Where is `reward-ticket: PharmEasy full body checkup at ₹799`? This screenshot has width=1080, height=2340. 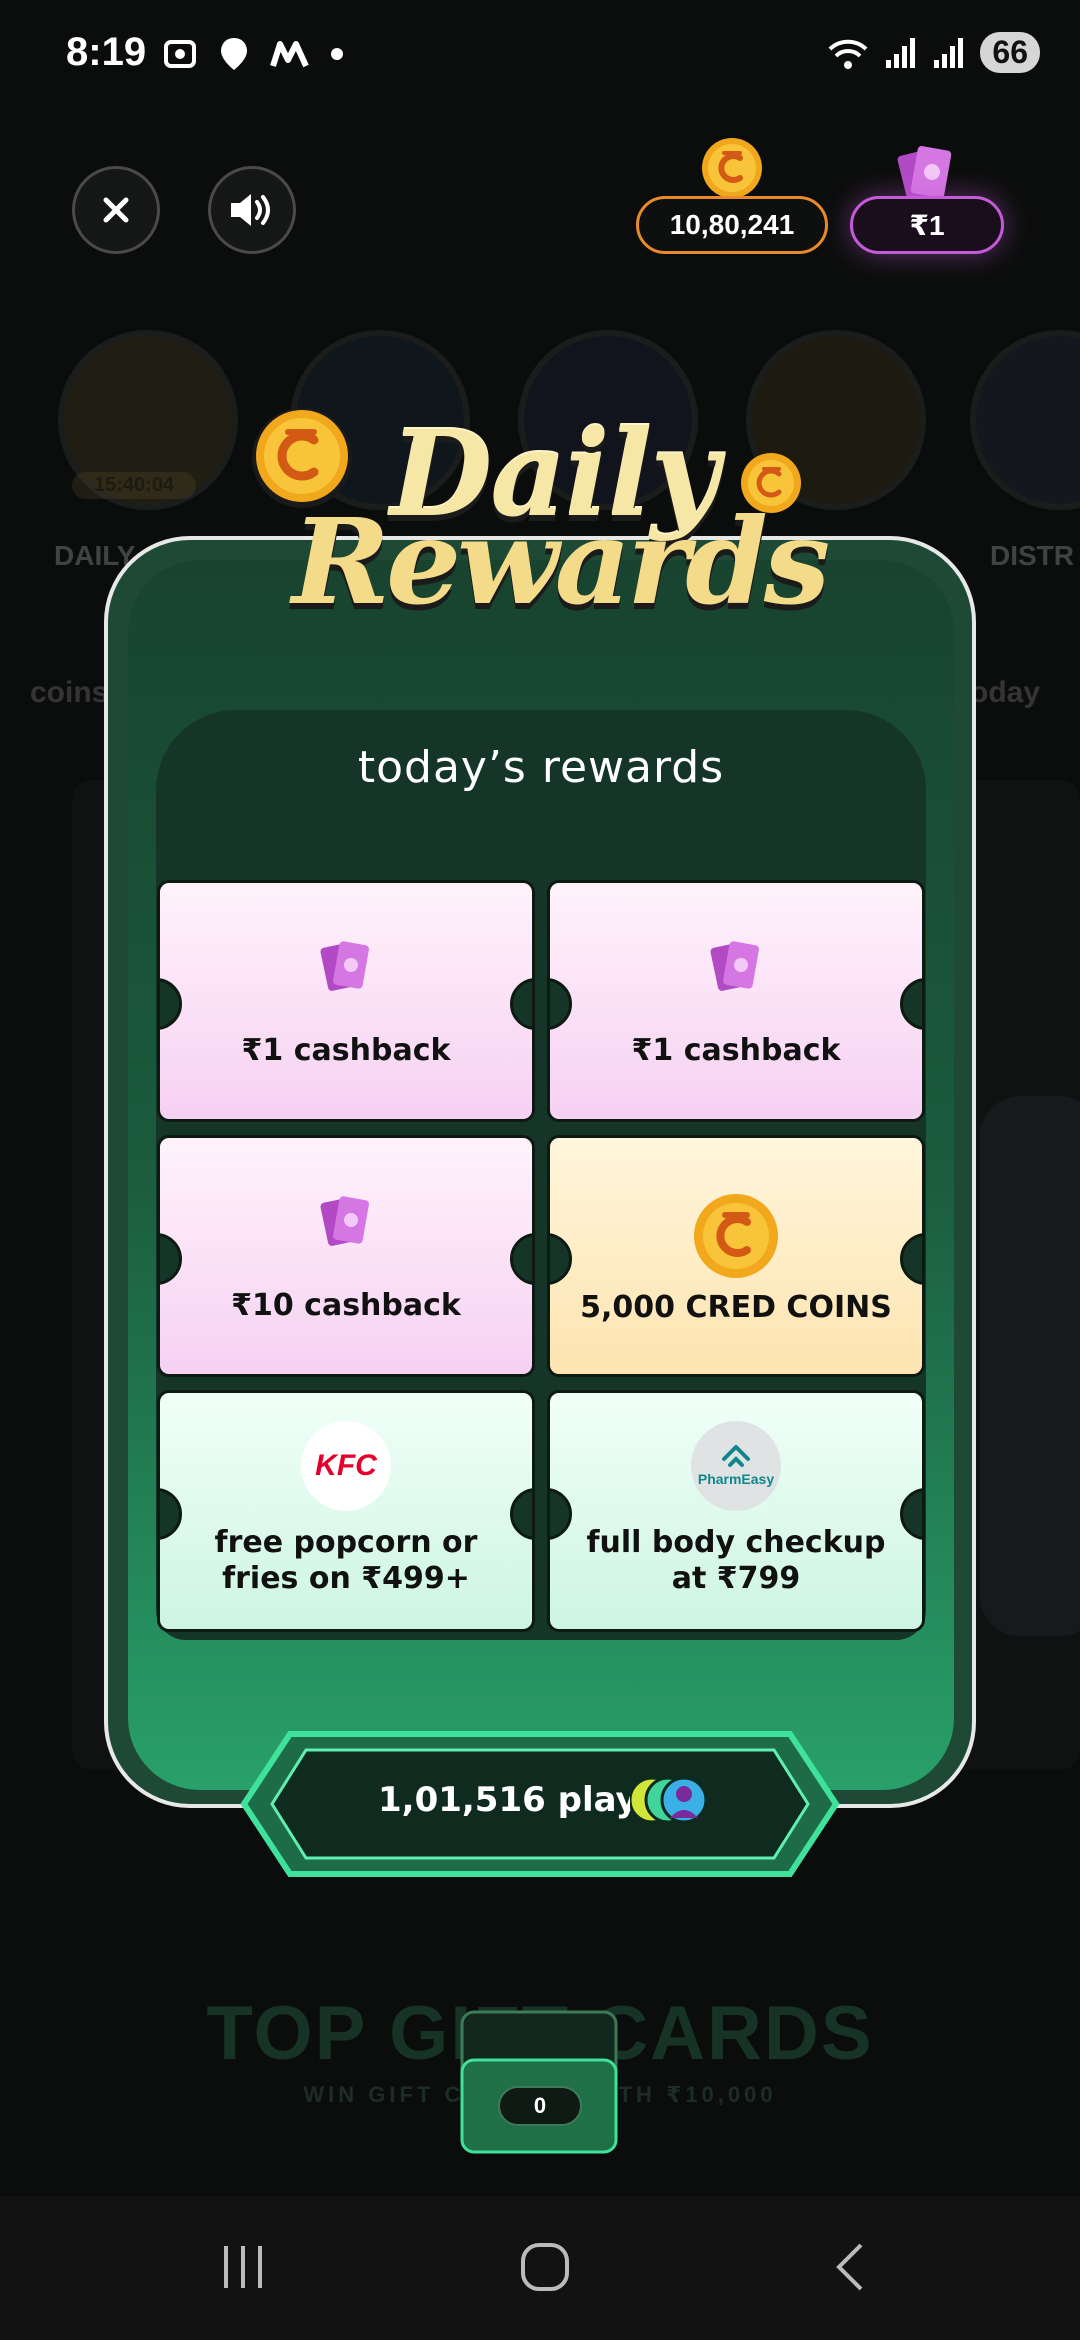 reward-ticket: PharmEasy full body checkup at ₹799 is located at coordinates (736, 1511).